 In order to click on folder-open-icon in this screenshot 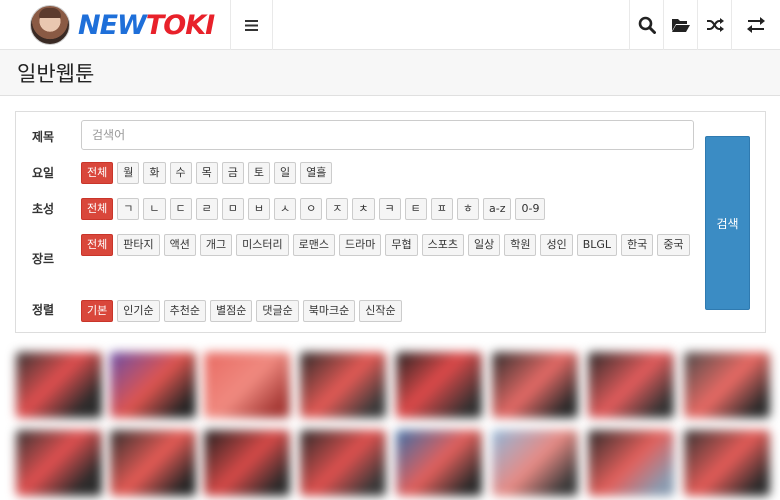, I will do `click(680, 25)`.